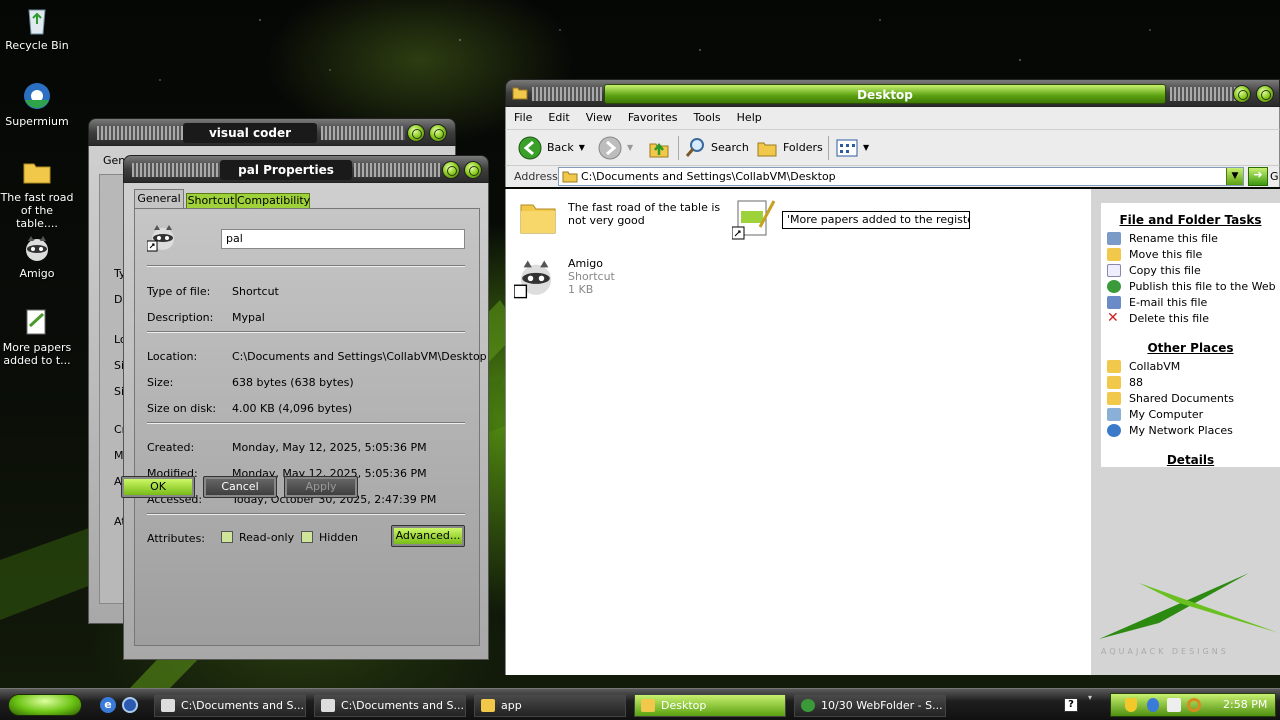 This screenshot has height=720, width=1280. Describe the element at coordinates (789, 148) in the screenshot. I see `folders-button: Folders` at that location.